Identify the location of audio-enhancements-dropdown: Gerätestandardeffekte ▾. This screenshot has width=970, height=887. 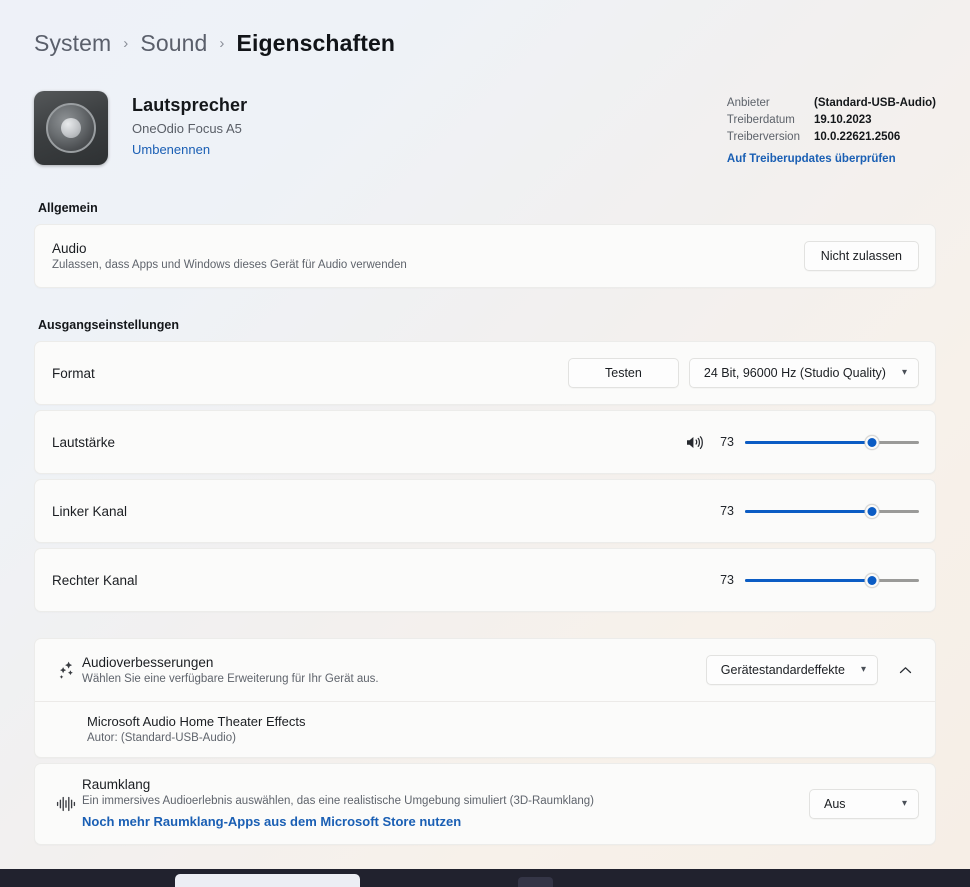
(791, 670).